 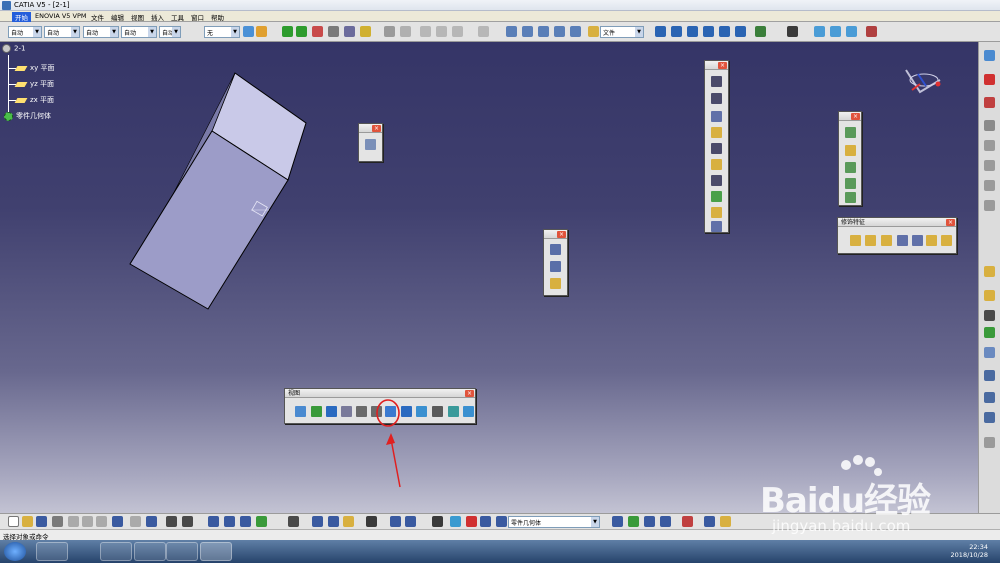 I want to click on parameter-icon, so click(x=725, y=521).